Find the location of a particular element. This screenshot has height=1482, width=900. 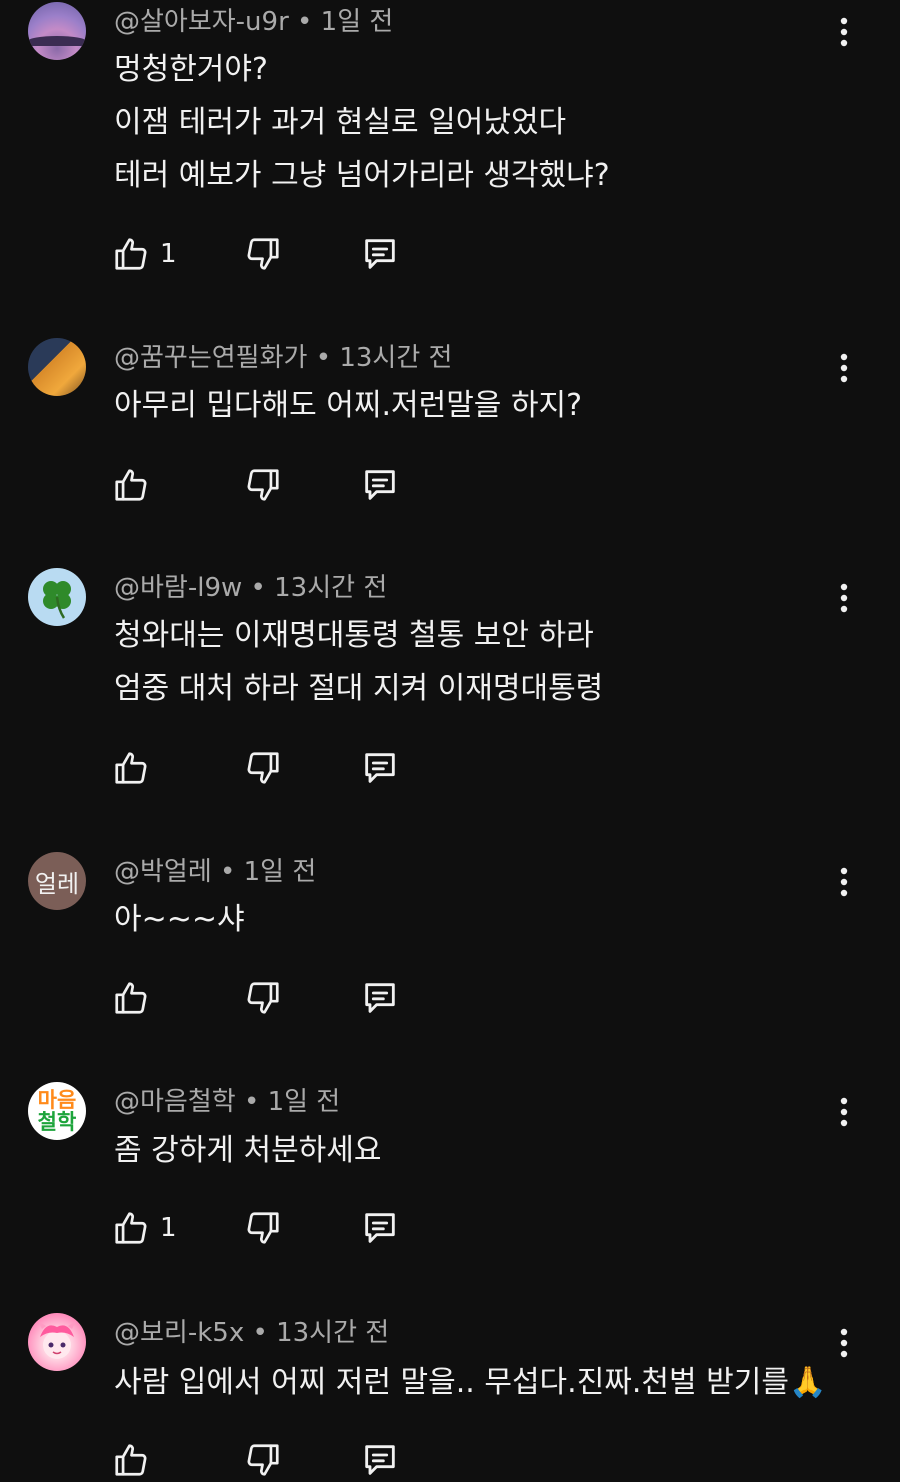

author-name: @박얼레 is located at coordinates (163, 872).